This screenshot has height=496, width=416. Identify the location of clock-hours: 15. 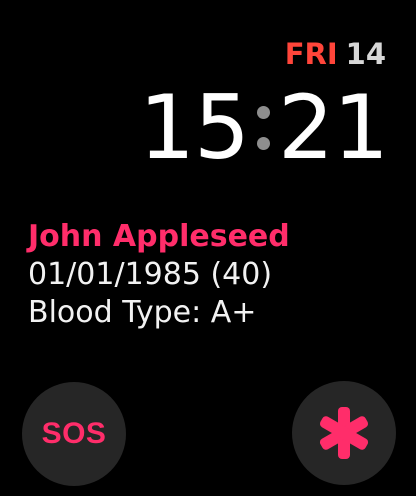
(194, 127).